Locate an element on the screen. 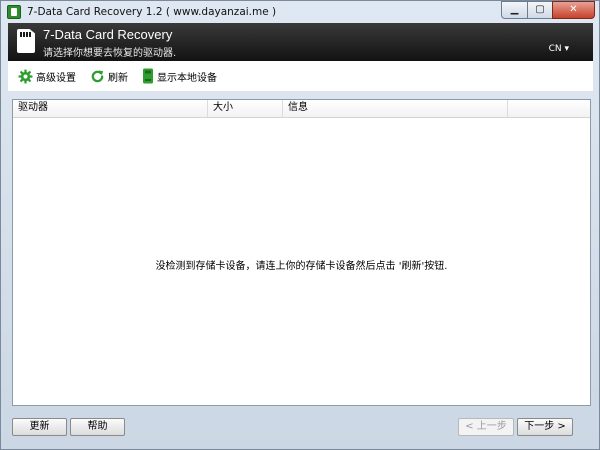  empty-list-message: 没检测到存储卡设备，请连上你的存储卡设备然后点击 '刷新'按钮. is located at coordinates (301, 266).